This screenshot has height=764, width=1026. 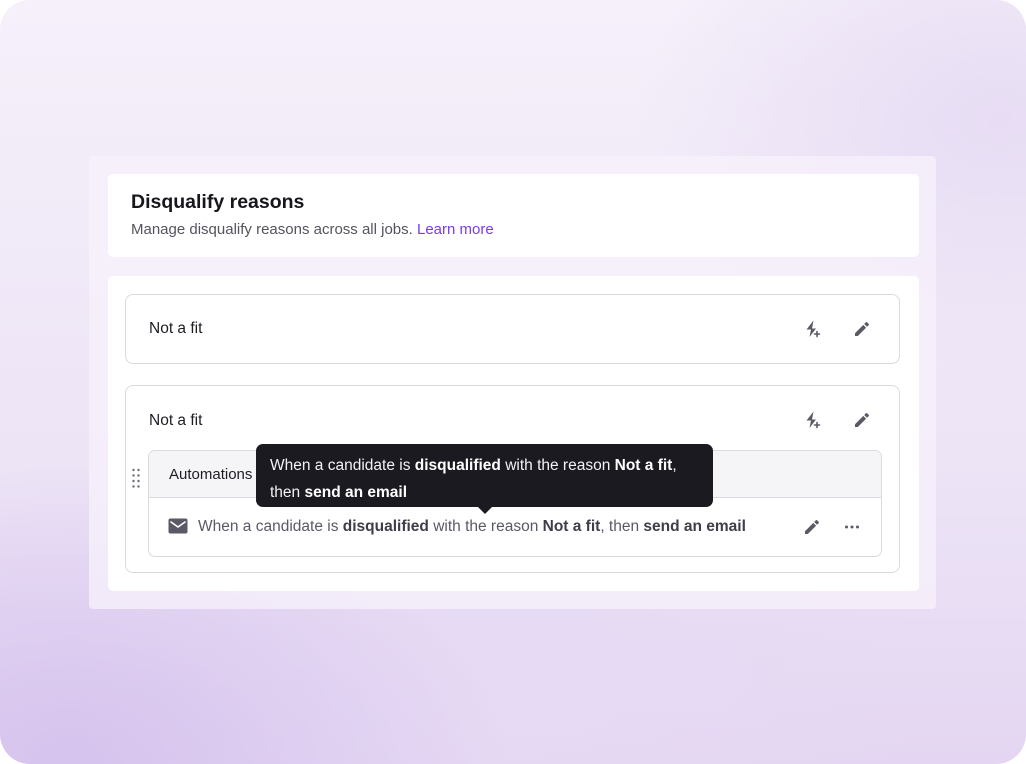 What do you see at coordinates (512, 329) in the screenshot?
I see `reason-card: Not a fit` at bounding box center [512, 329].